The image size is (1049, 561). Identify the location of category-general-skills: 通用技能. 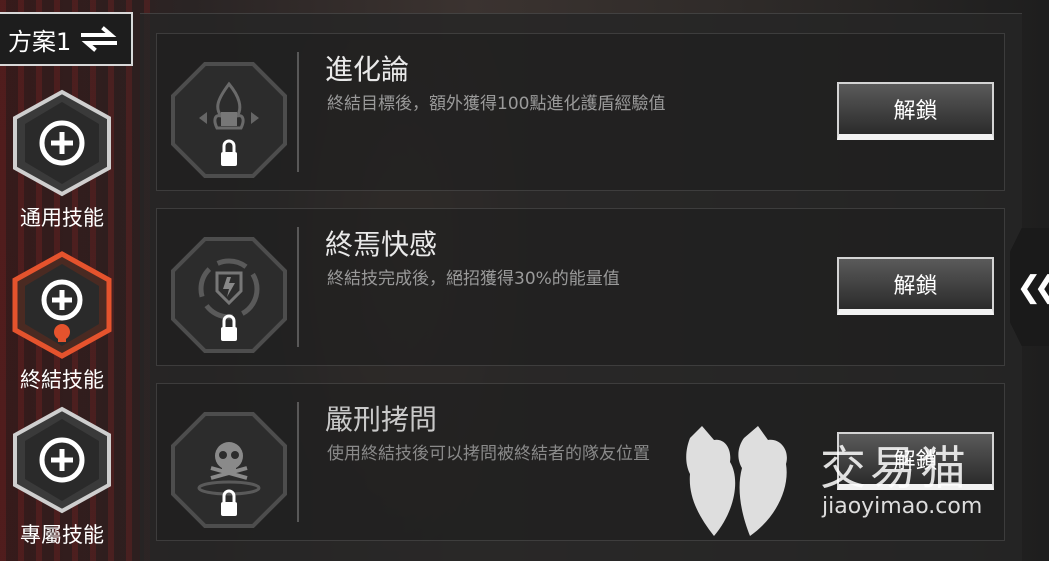
(62, 160).